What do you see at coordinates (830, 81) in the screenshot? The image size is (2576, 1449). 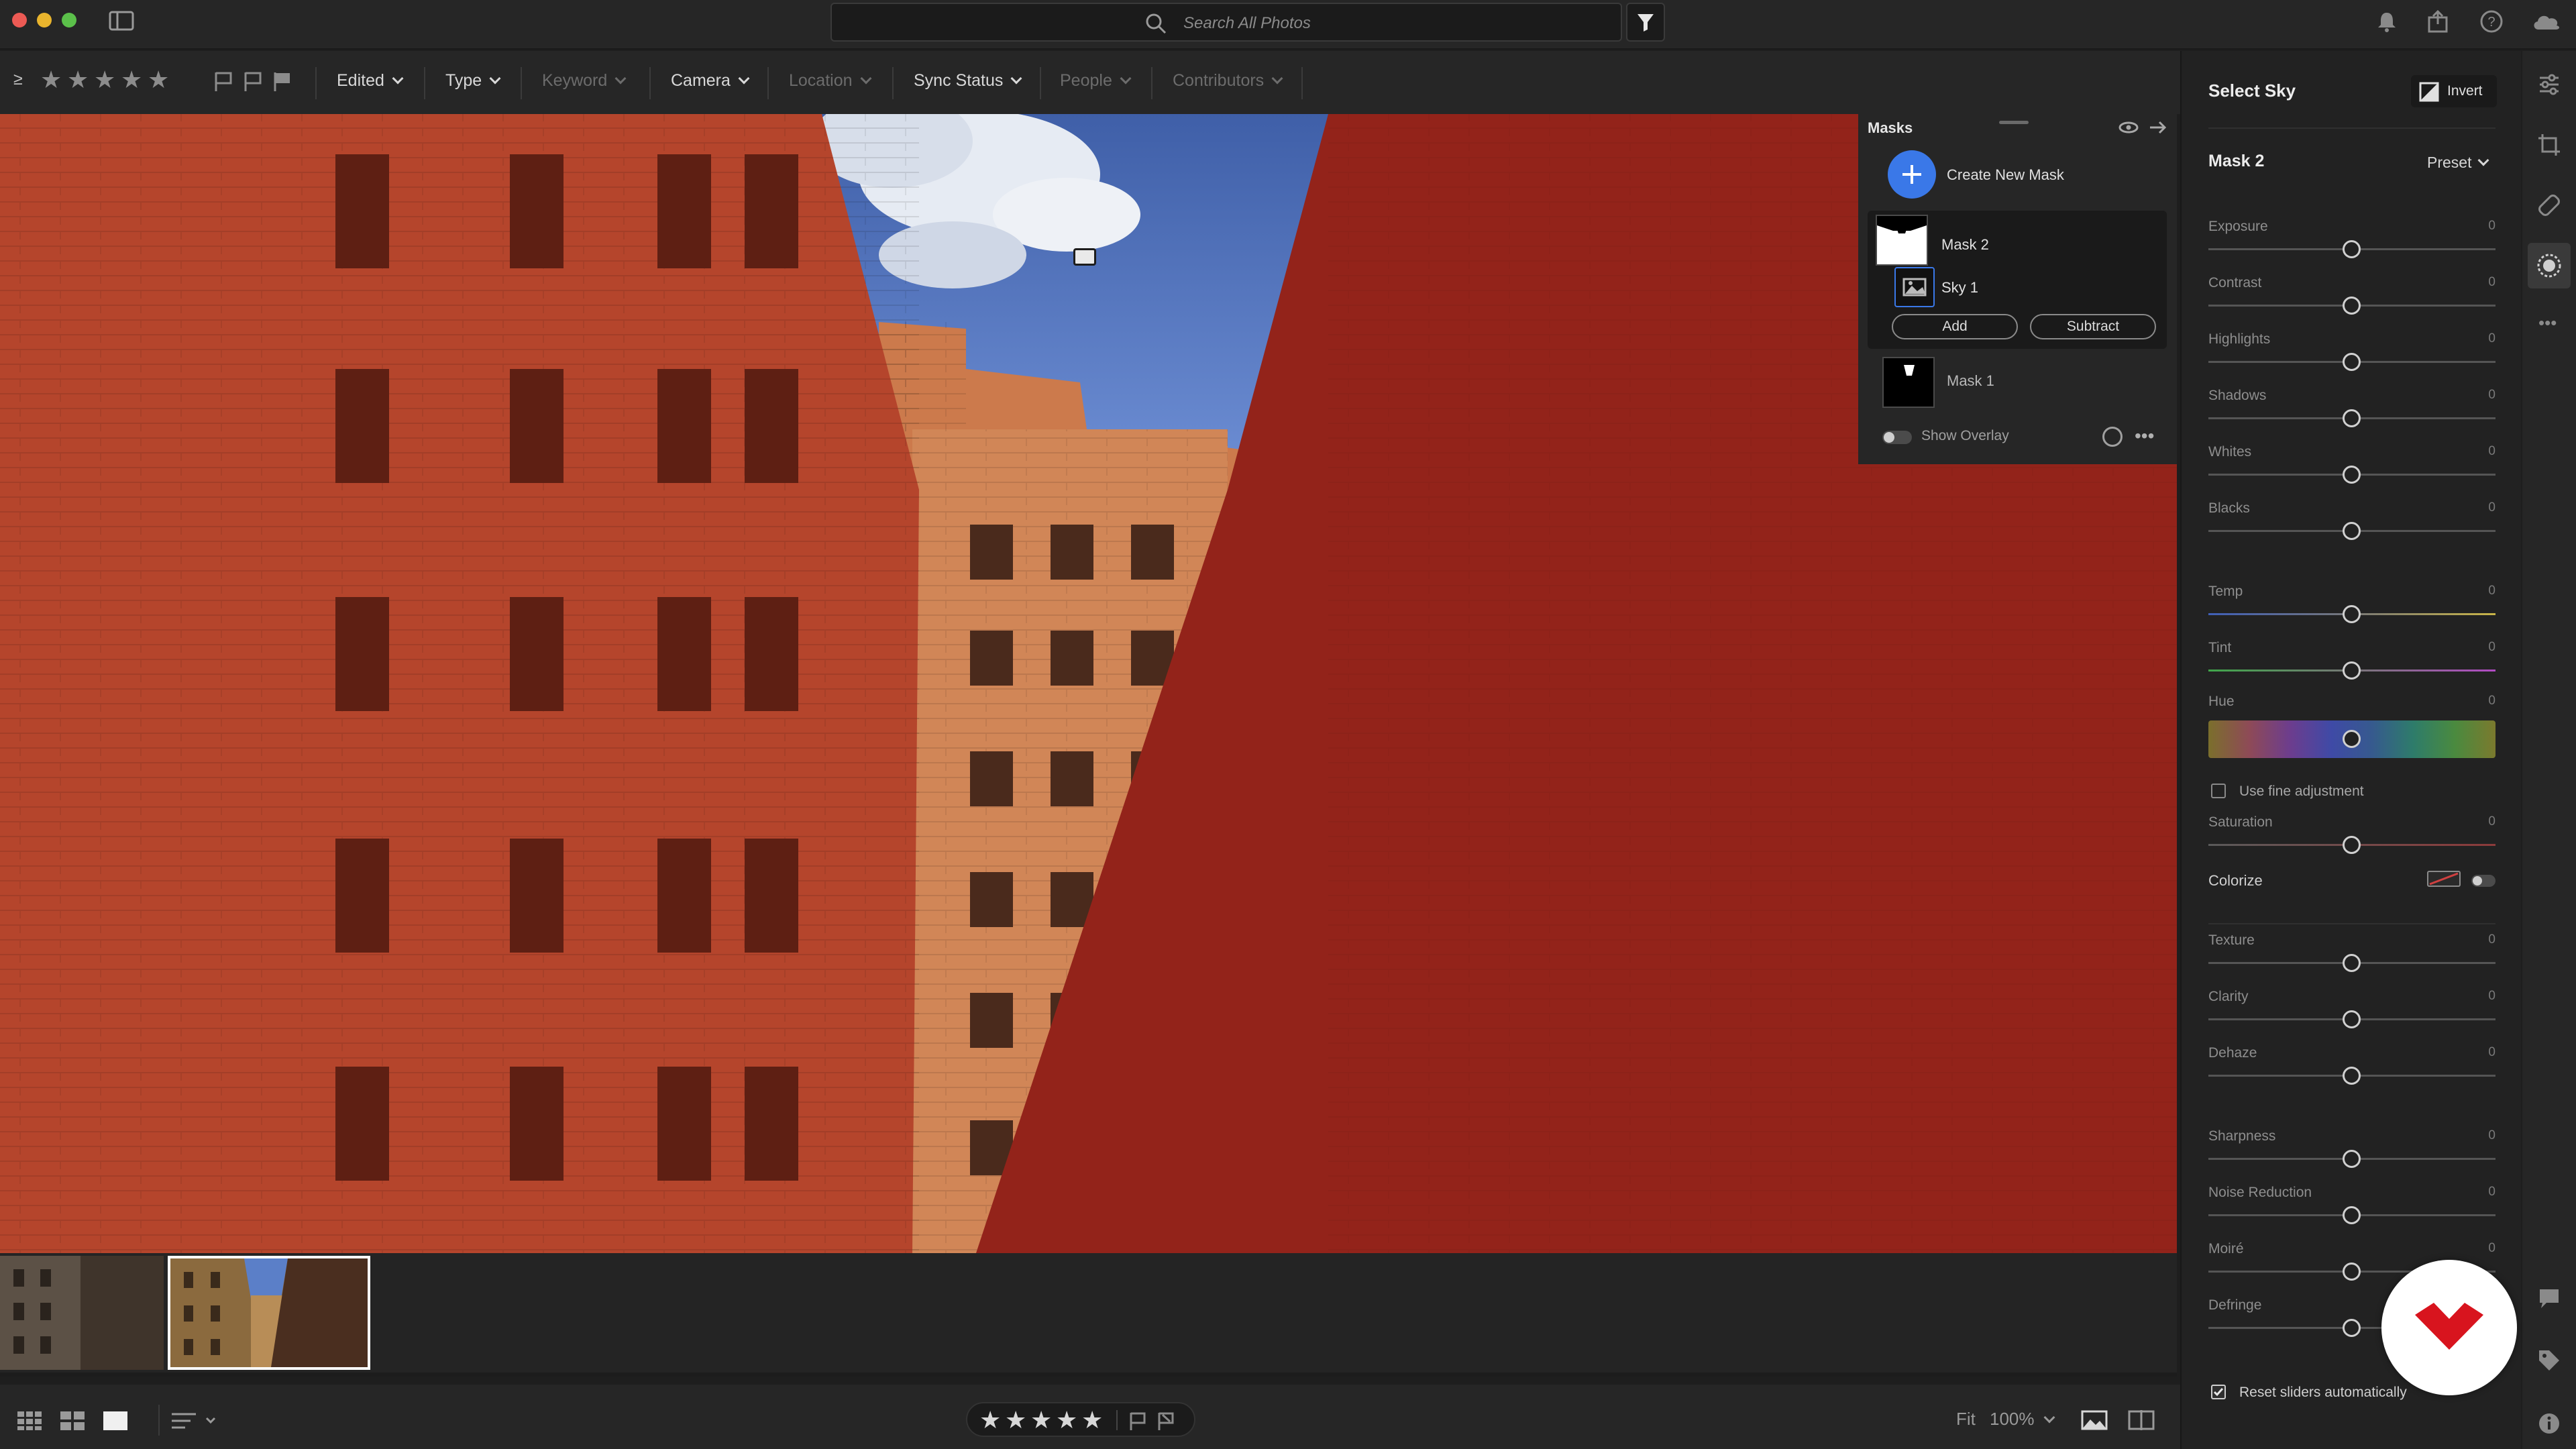 I see `filter-location: Location` at bounding box center [830, 81].